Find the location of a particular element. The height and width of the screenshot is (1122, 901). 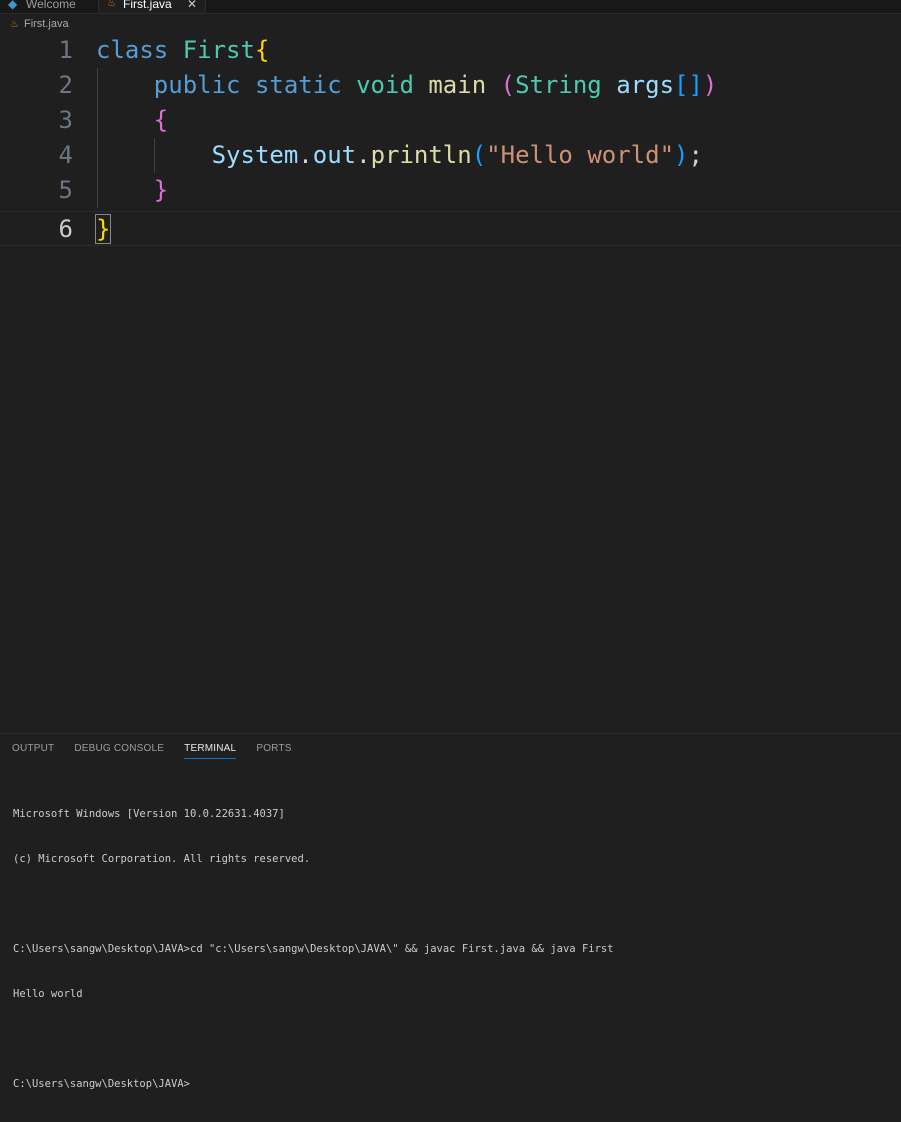

code-text: { is located at coordinates (161, 120).